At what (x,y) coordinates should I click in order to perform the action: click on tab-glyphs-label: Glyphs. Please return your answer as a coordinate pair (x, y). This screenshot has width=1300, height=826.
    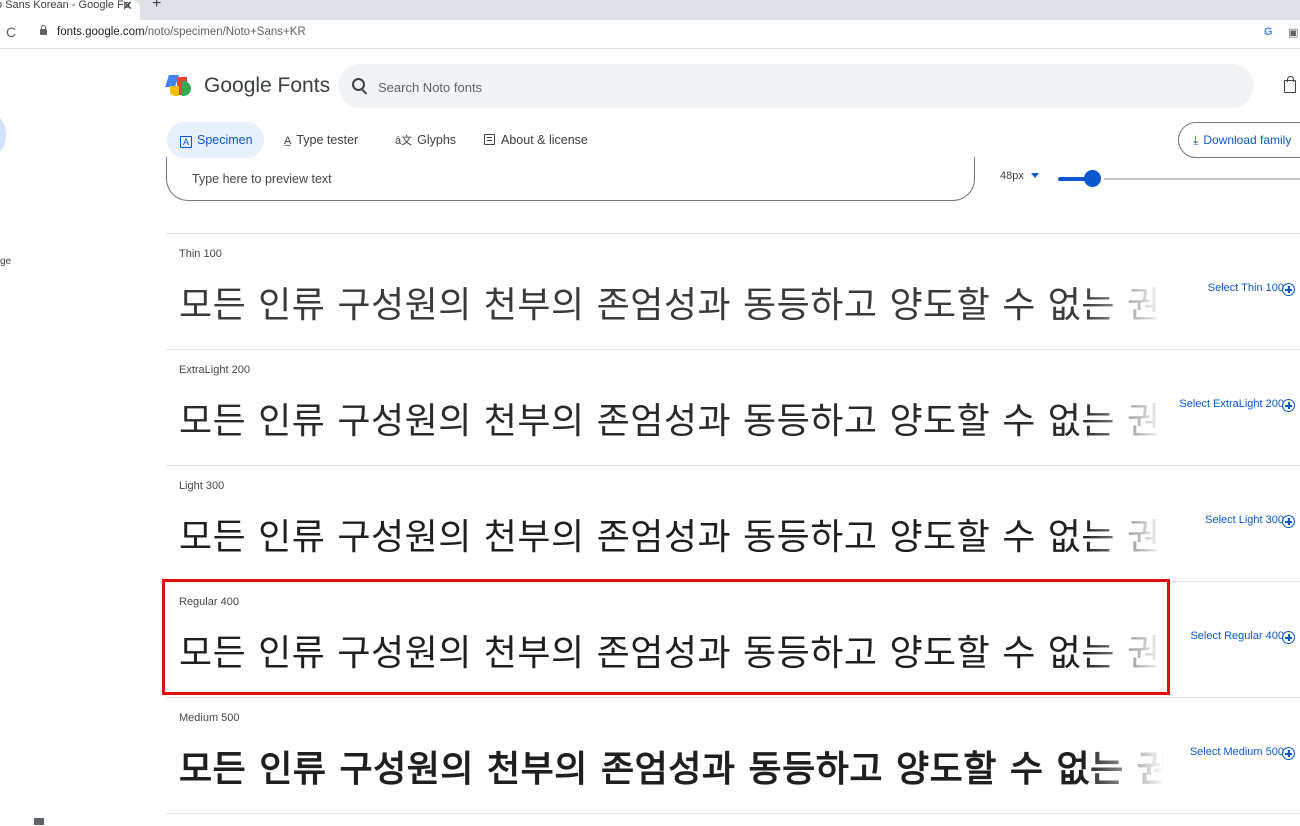
    Looking at the image, I should click on (437, 140).